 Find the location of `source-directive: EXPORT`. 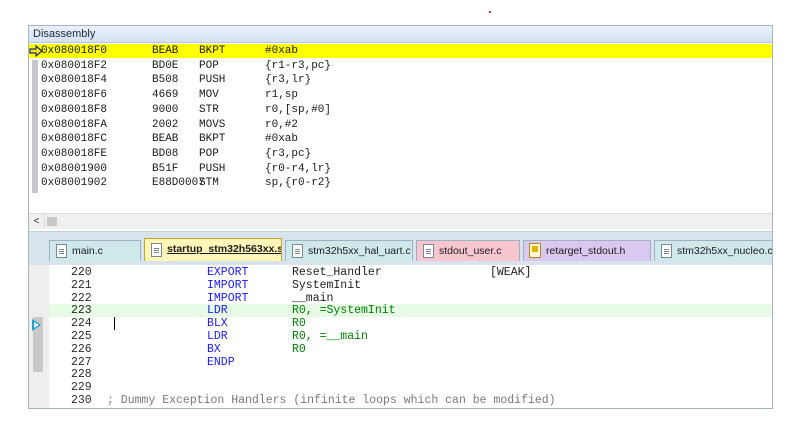

source-directive: EXPORT is located at coordinates (228, 272).